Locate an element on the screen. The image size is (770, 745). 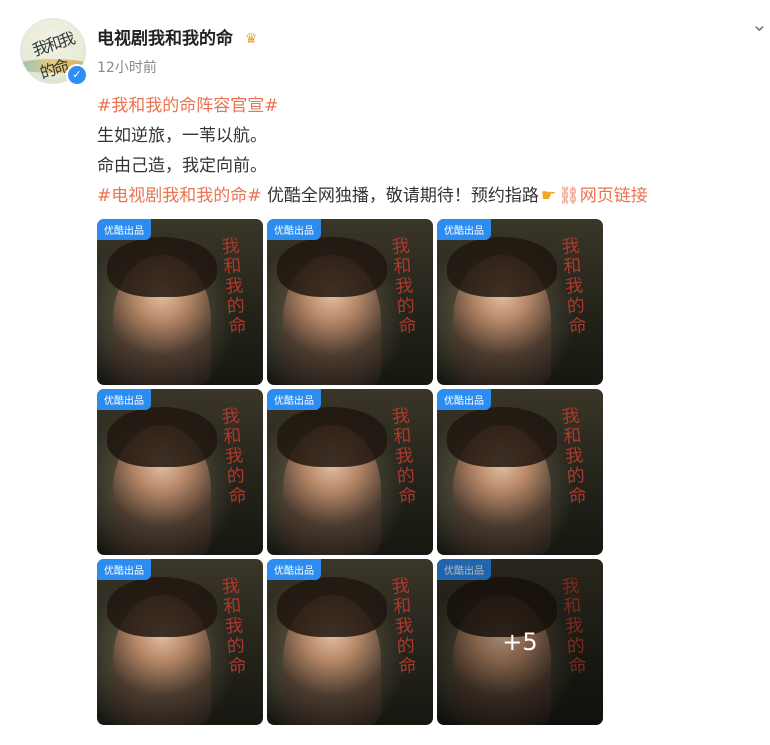
image-tile-4: 我和我的命 优酷出品 is located at coordinates (180, 472).